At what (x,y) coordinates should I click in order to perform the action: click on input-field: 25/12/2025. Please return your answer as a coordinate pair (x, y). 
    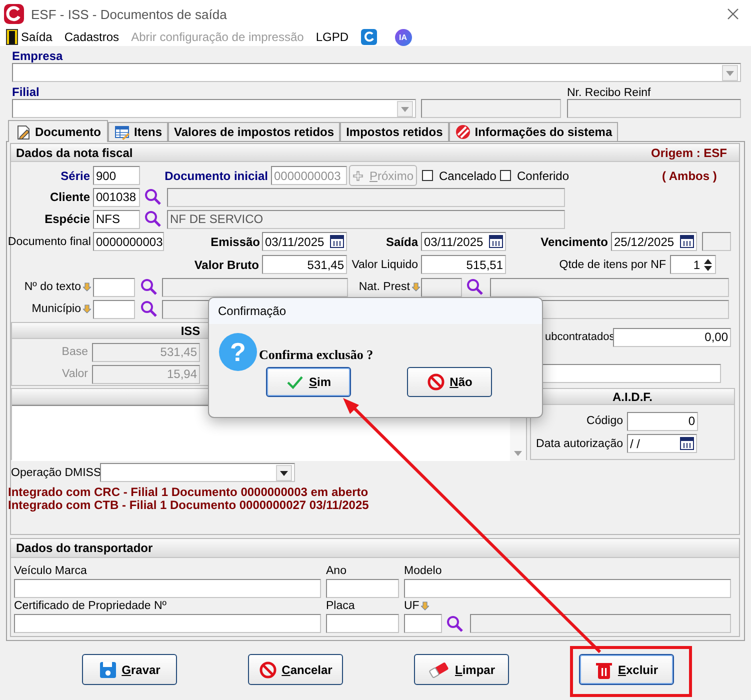
    Looking at the image, I should click on (654, 241).